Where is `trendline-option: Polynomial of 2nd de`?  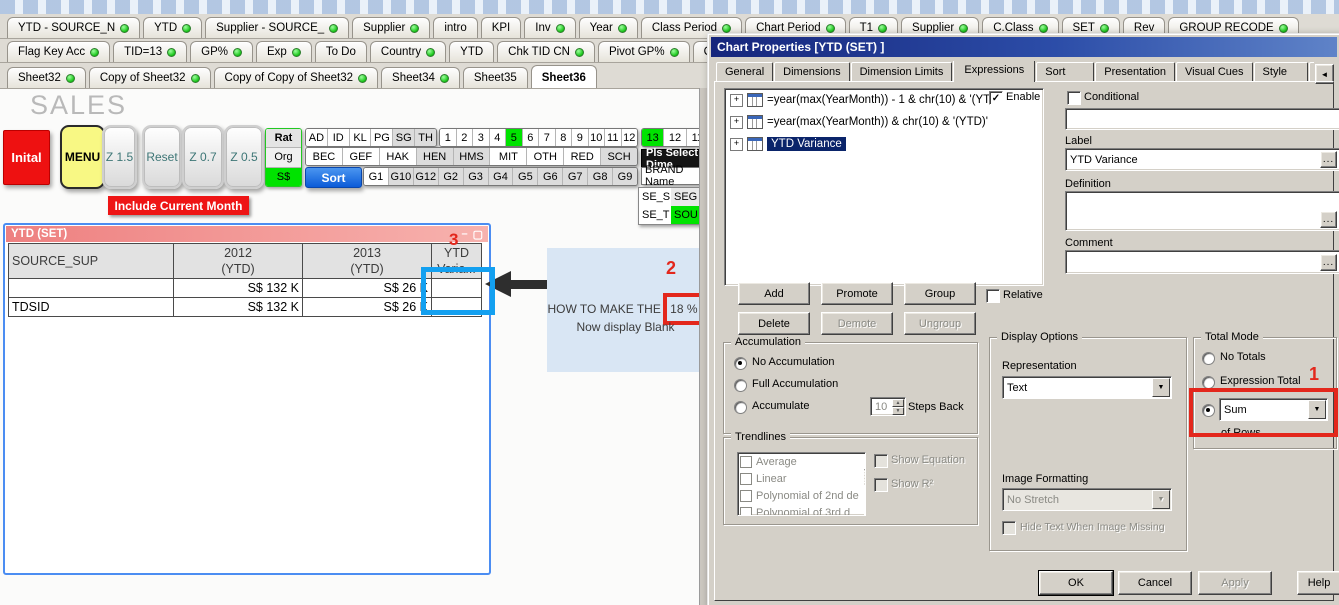
trendline-option: Polynomial of 2nd de is located at coordinates (801, 495).